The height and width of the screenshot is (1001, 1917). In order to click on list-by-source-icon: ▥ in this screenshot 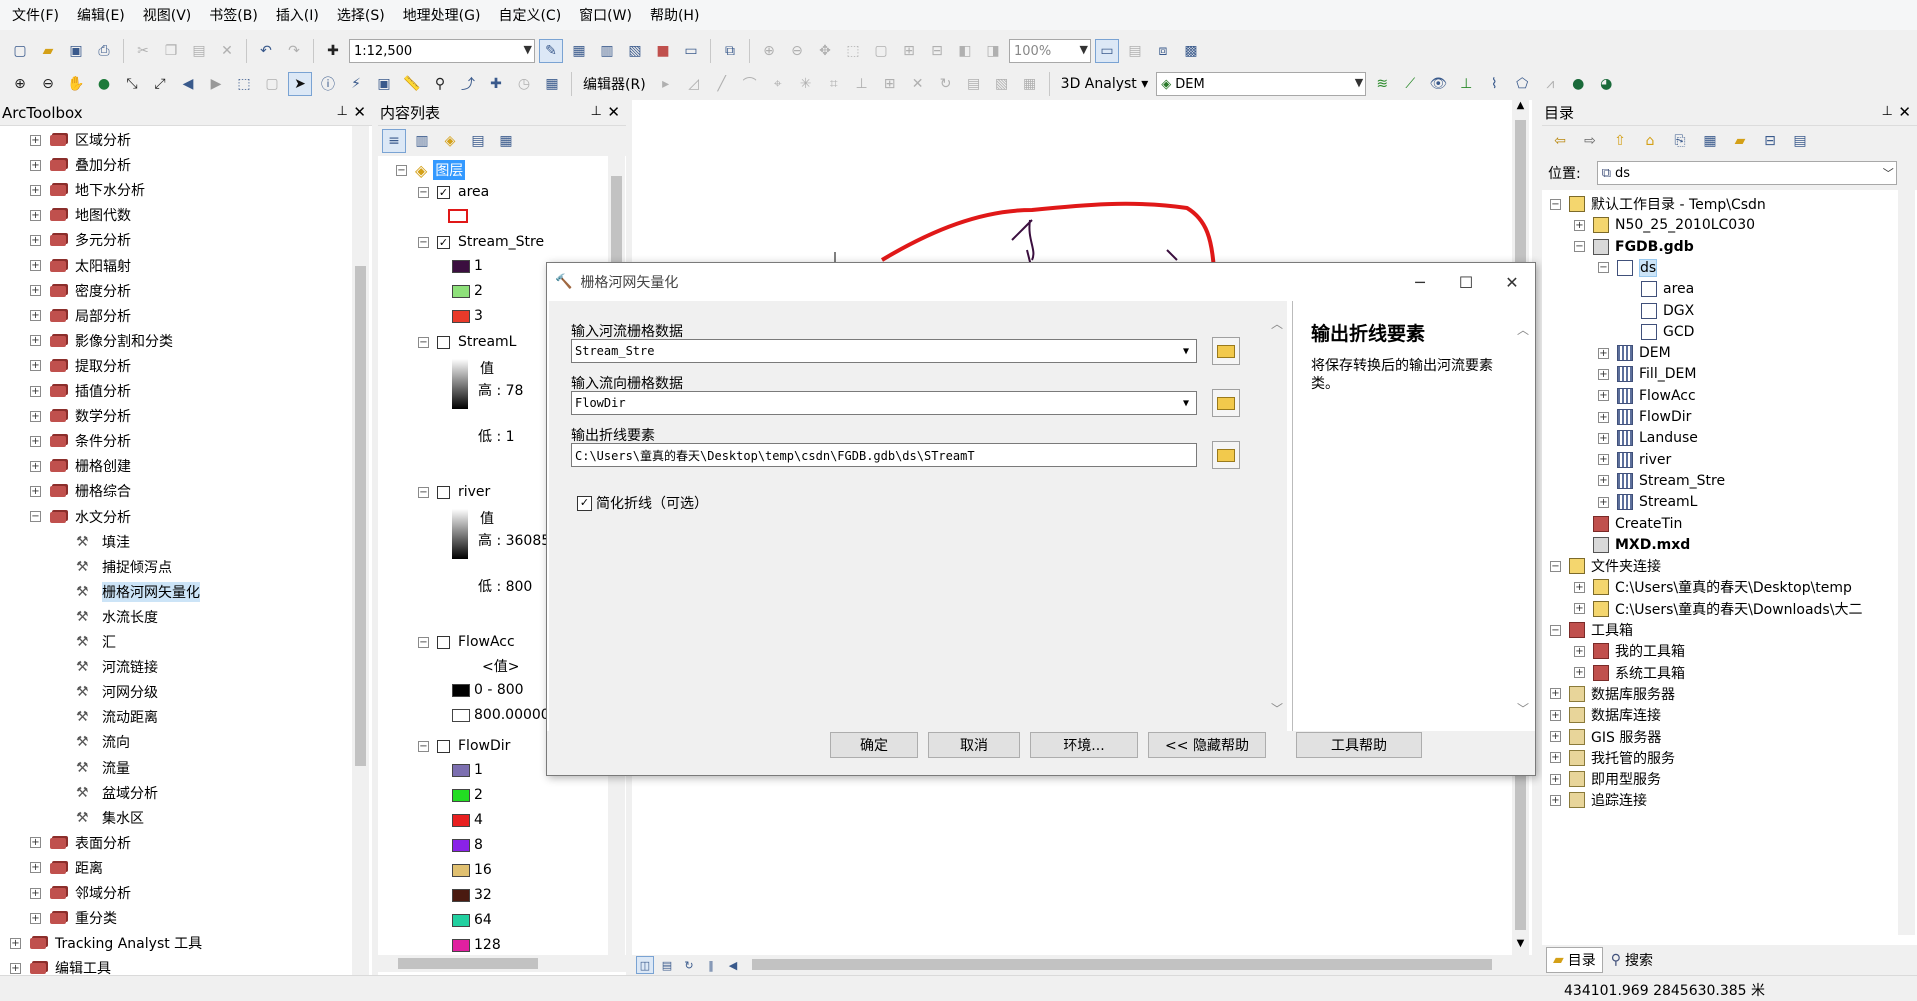, I will do `click(422, 141)`.